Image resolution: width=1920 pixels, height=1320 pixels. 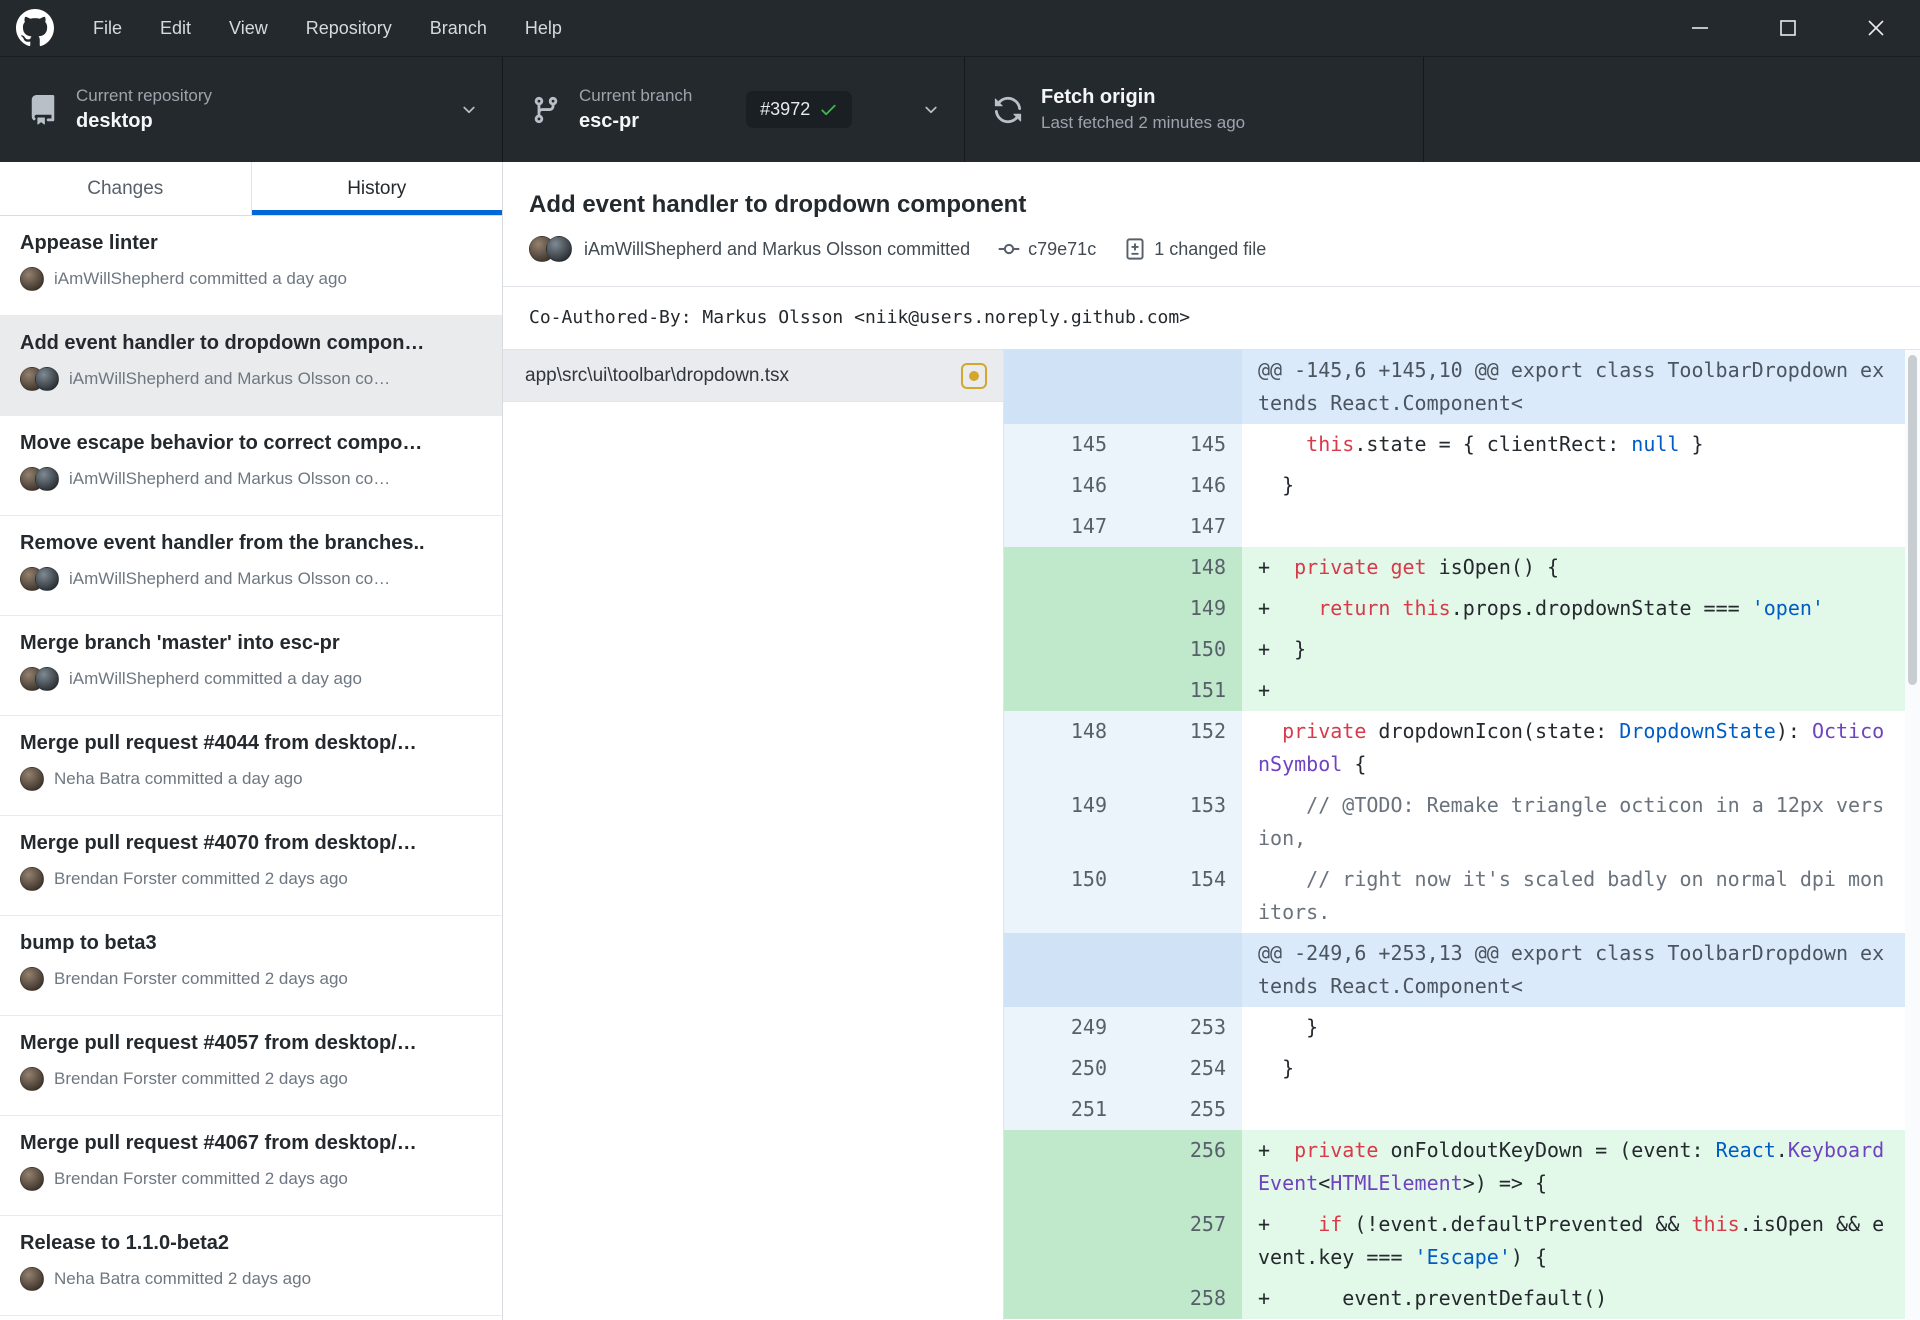 I want to click on sidebar-tabs: Changes History, so click(x=251, y=189).